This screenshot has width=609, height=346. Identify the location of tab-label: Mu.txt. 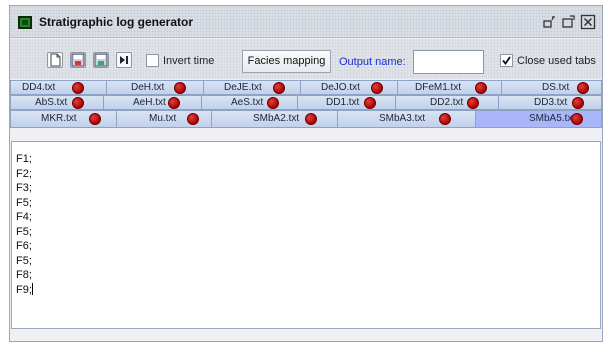
(163, 118).